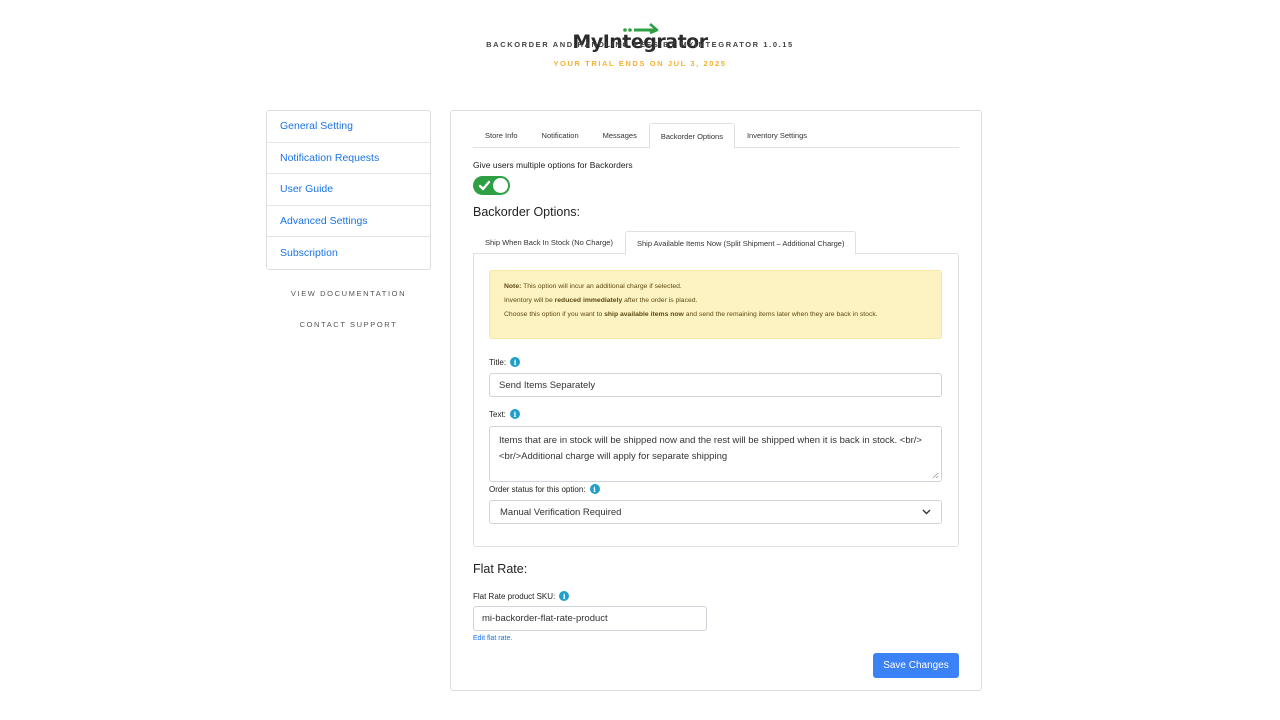 This screenshot has height=720, width=1280. What do you see at coordinates (935, 475) in the screenshot?
I see `resize-grip-icon` at bounding box center [935, 475].